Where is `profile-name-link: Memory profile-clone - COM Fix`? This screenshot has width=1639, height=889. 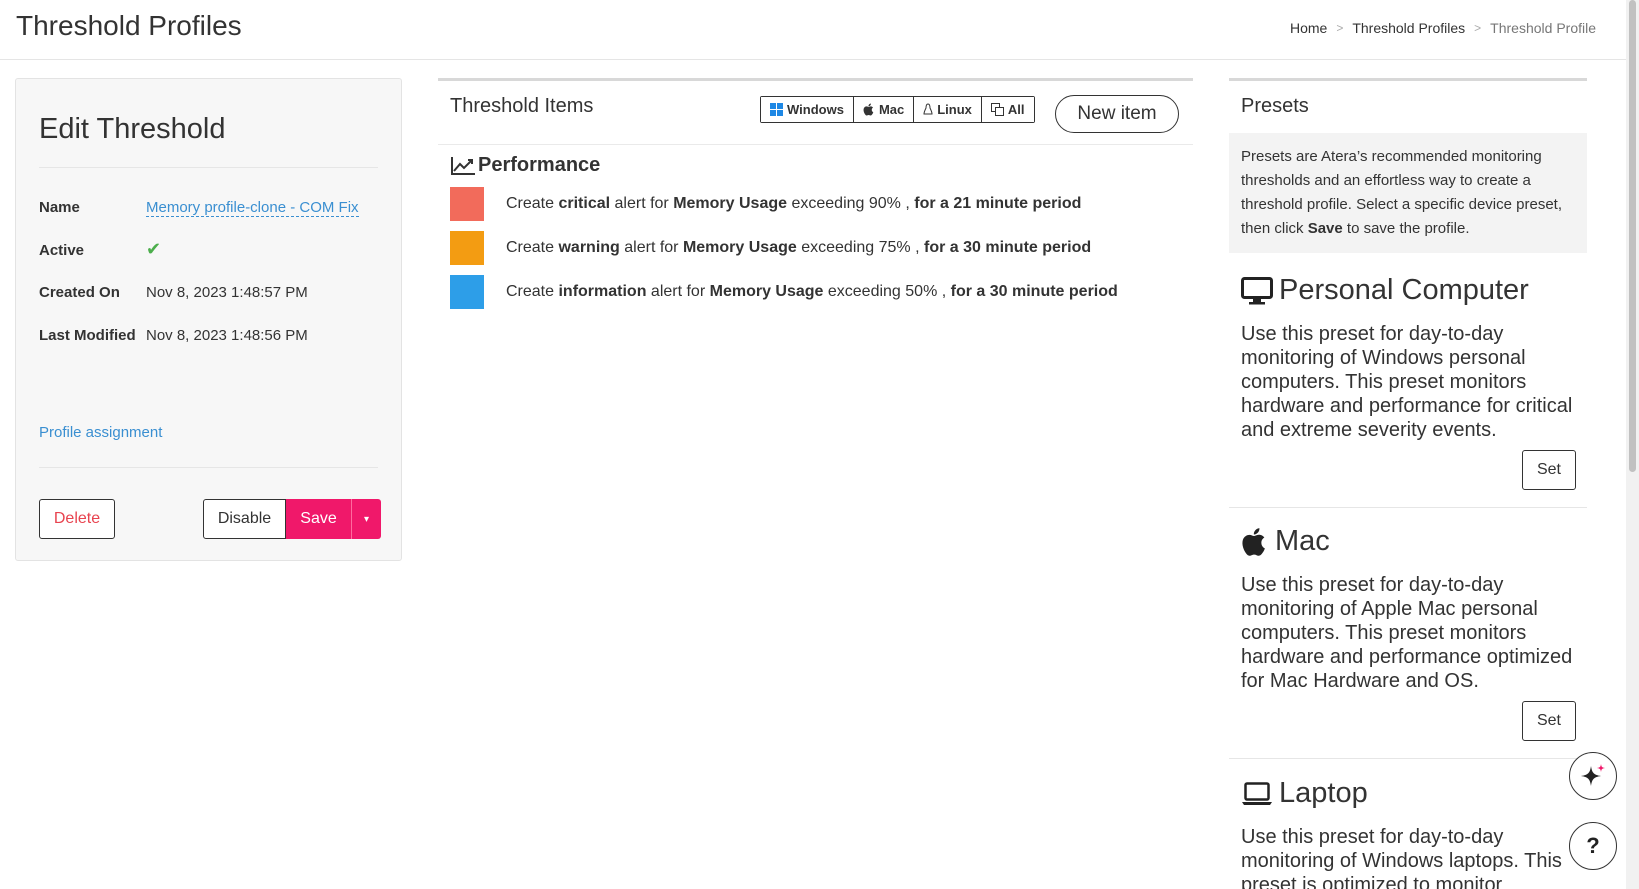
profile-name-link: Memory profile-clone - COM Fix is located at coordinates (252, 208).